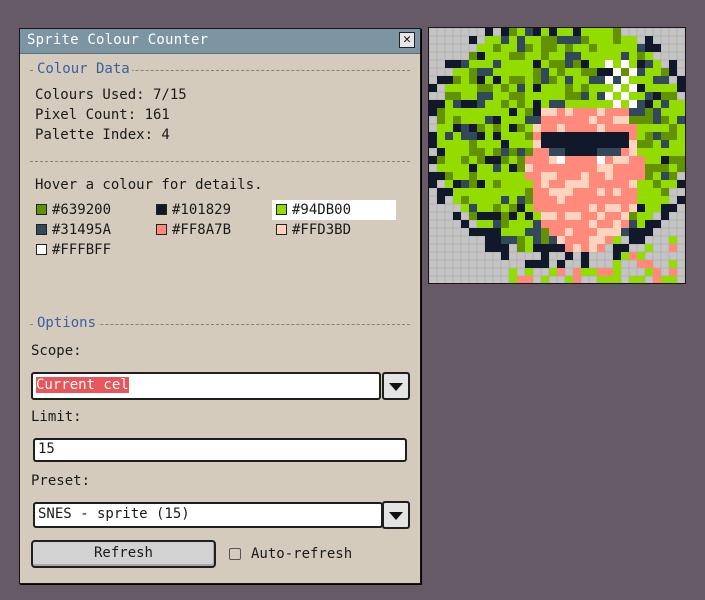 The width and height of the screenshot is (705, 600). I want to click on close-button: ✕, so click(407, 40).